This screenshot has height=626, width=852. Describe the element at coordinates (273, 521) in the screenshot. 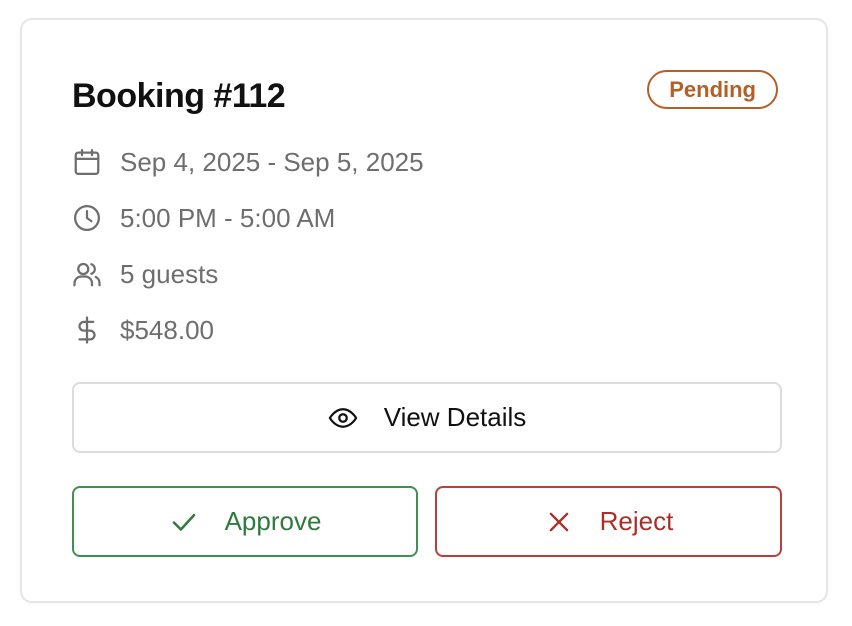

I see `approve-label: Approve` at that location.